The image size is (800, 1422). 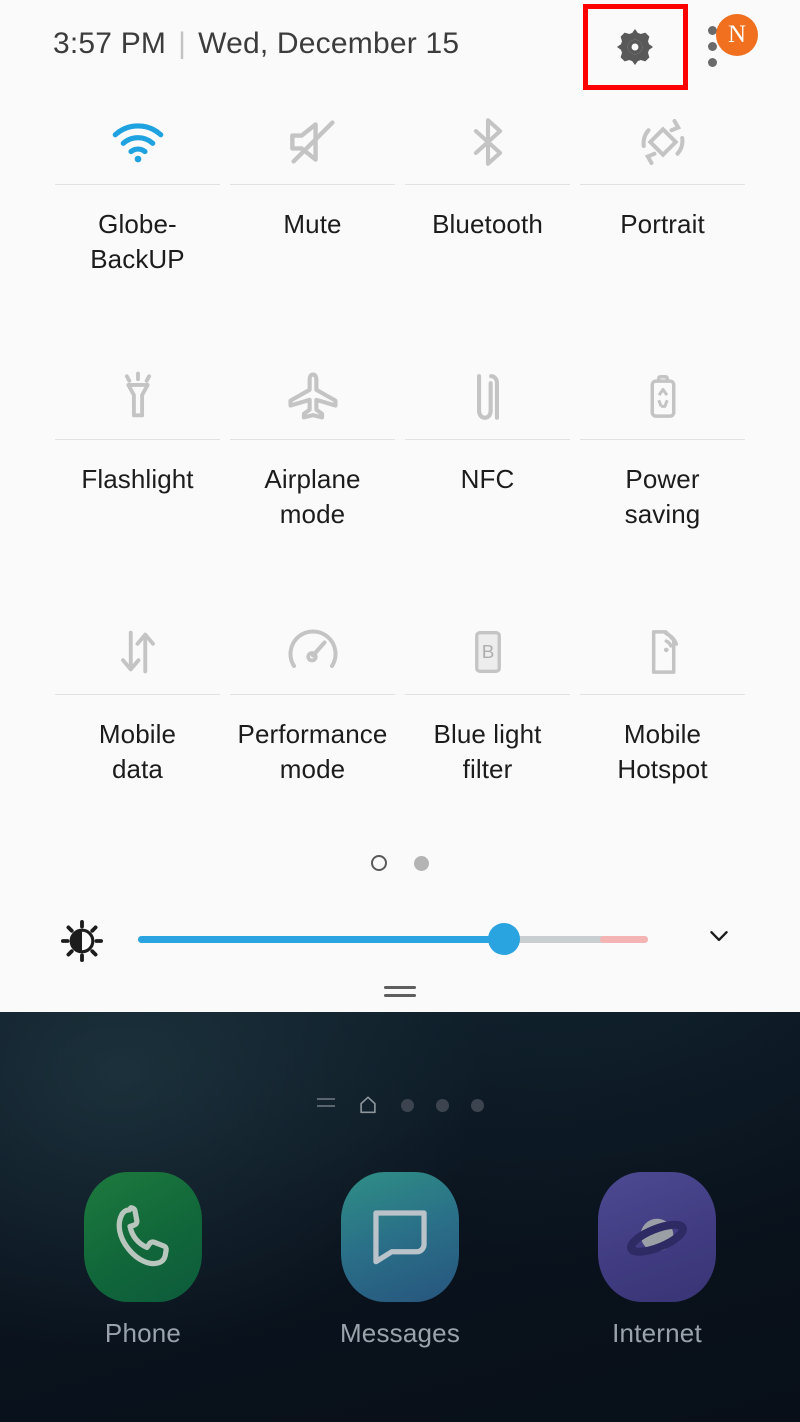 What do you see at coordinates (719, 936) in the screenshot?
I see `chevron-down-icon` at bounding box center [719, 936].